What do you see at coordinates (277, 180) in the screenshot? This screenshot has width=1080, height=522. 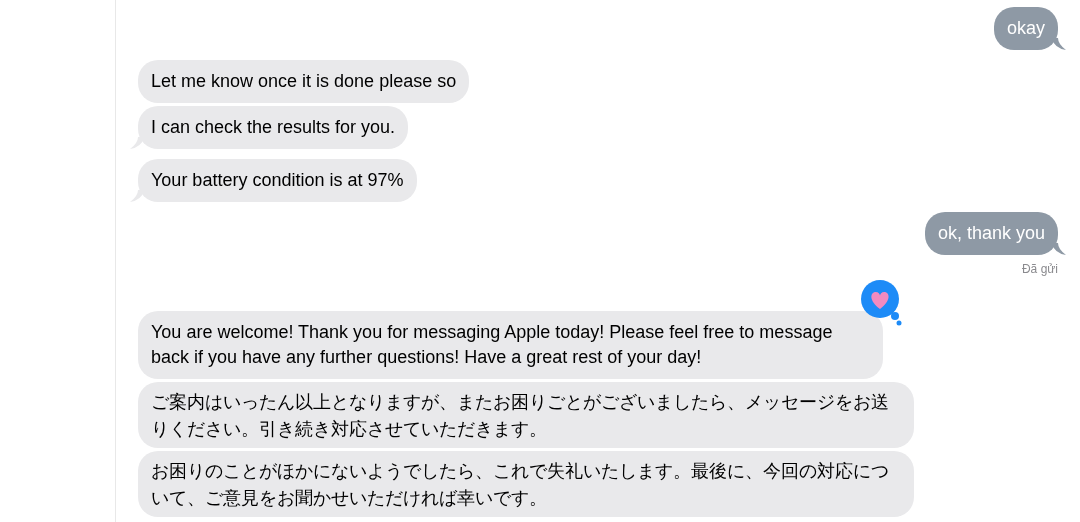 I see `message-bubble: Your battery condition is at 97%` at bounding box center [277, 180].